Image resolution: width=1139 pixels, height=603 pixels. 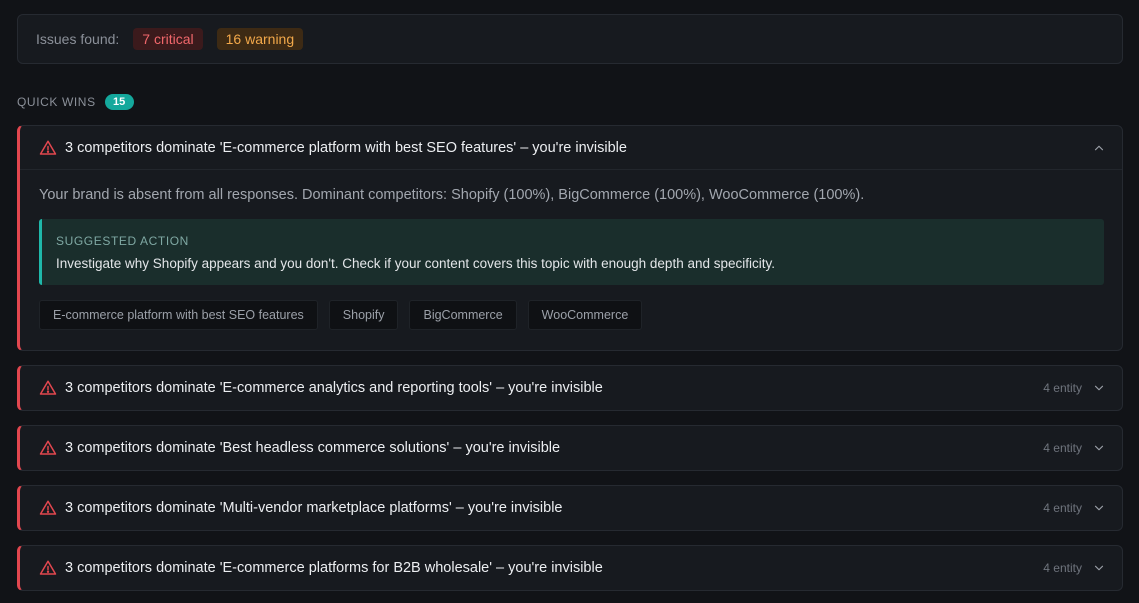 I want to click on chevron-up-icon, so click(x=1099, y=148).